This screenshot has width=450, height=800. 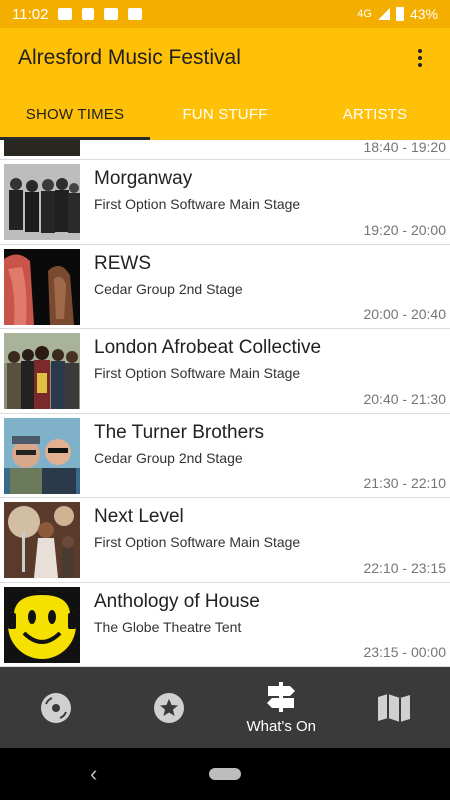 I want to click on nav-map, so click(x=394, y=707).